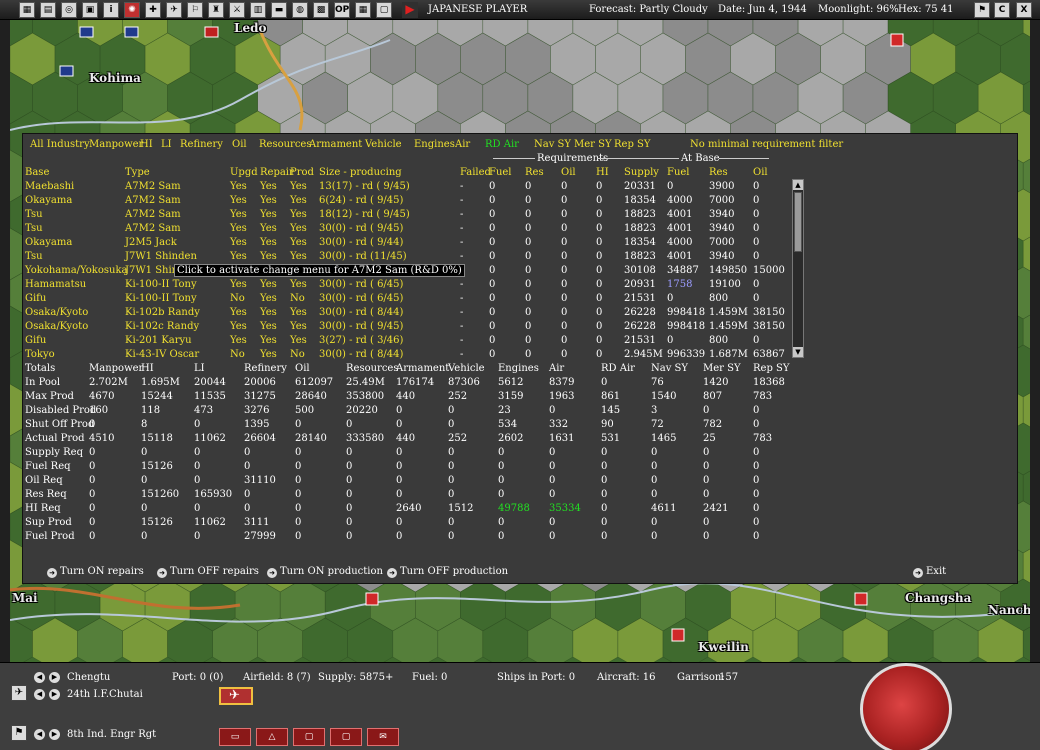  Describe the element at coordinates (137, 172) in the screenshot. I see `column-header: Type` at that location.